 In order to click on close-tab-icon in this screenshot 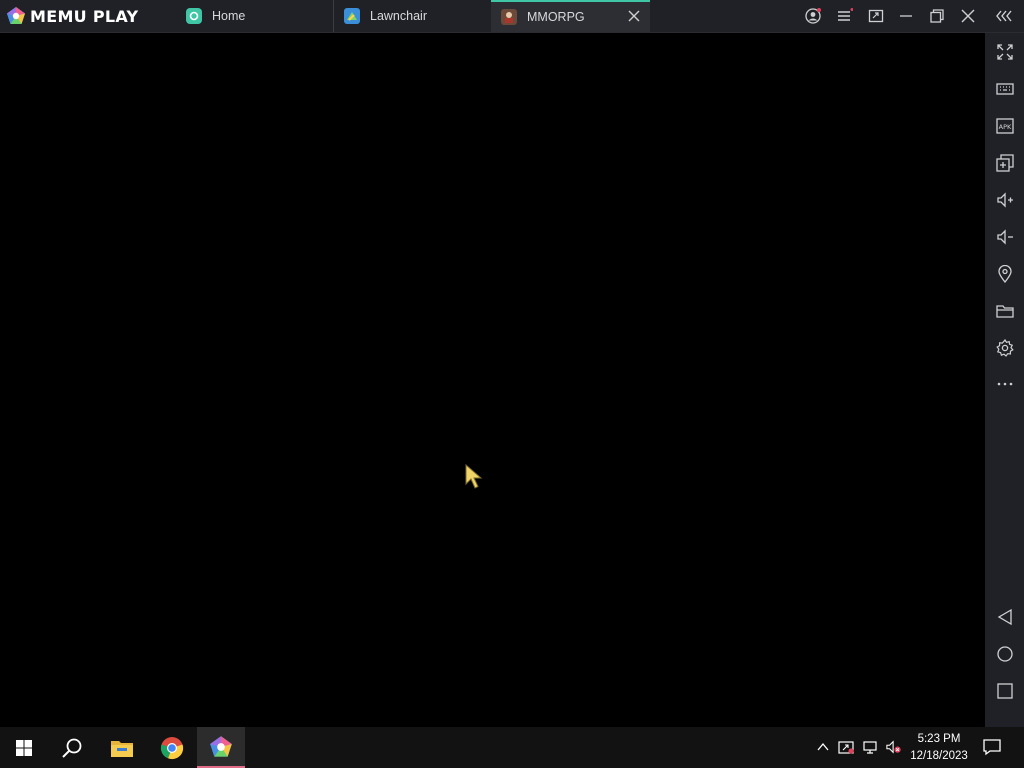, I will do `click(634, 17)`.